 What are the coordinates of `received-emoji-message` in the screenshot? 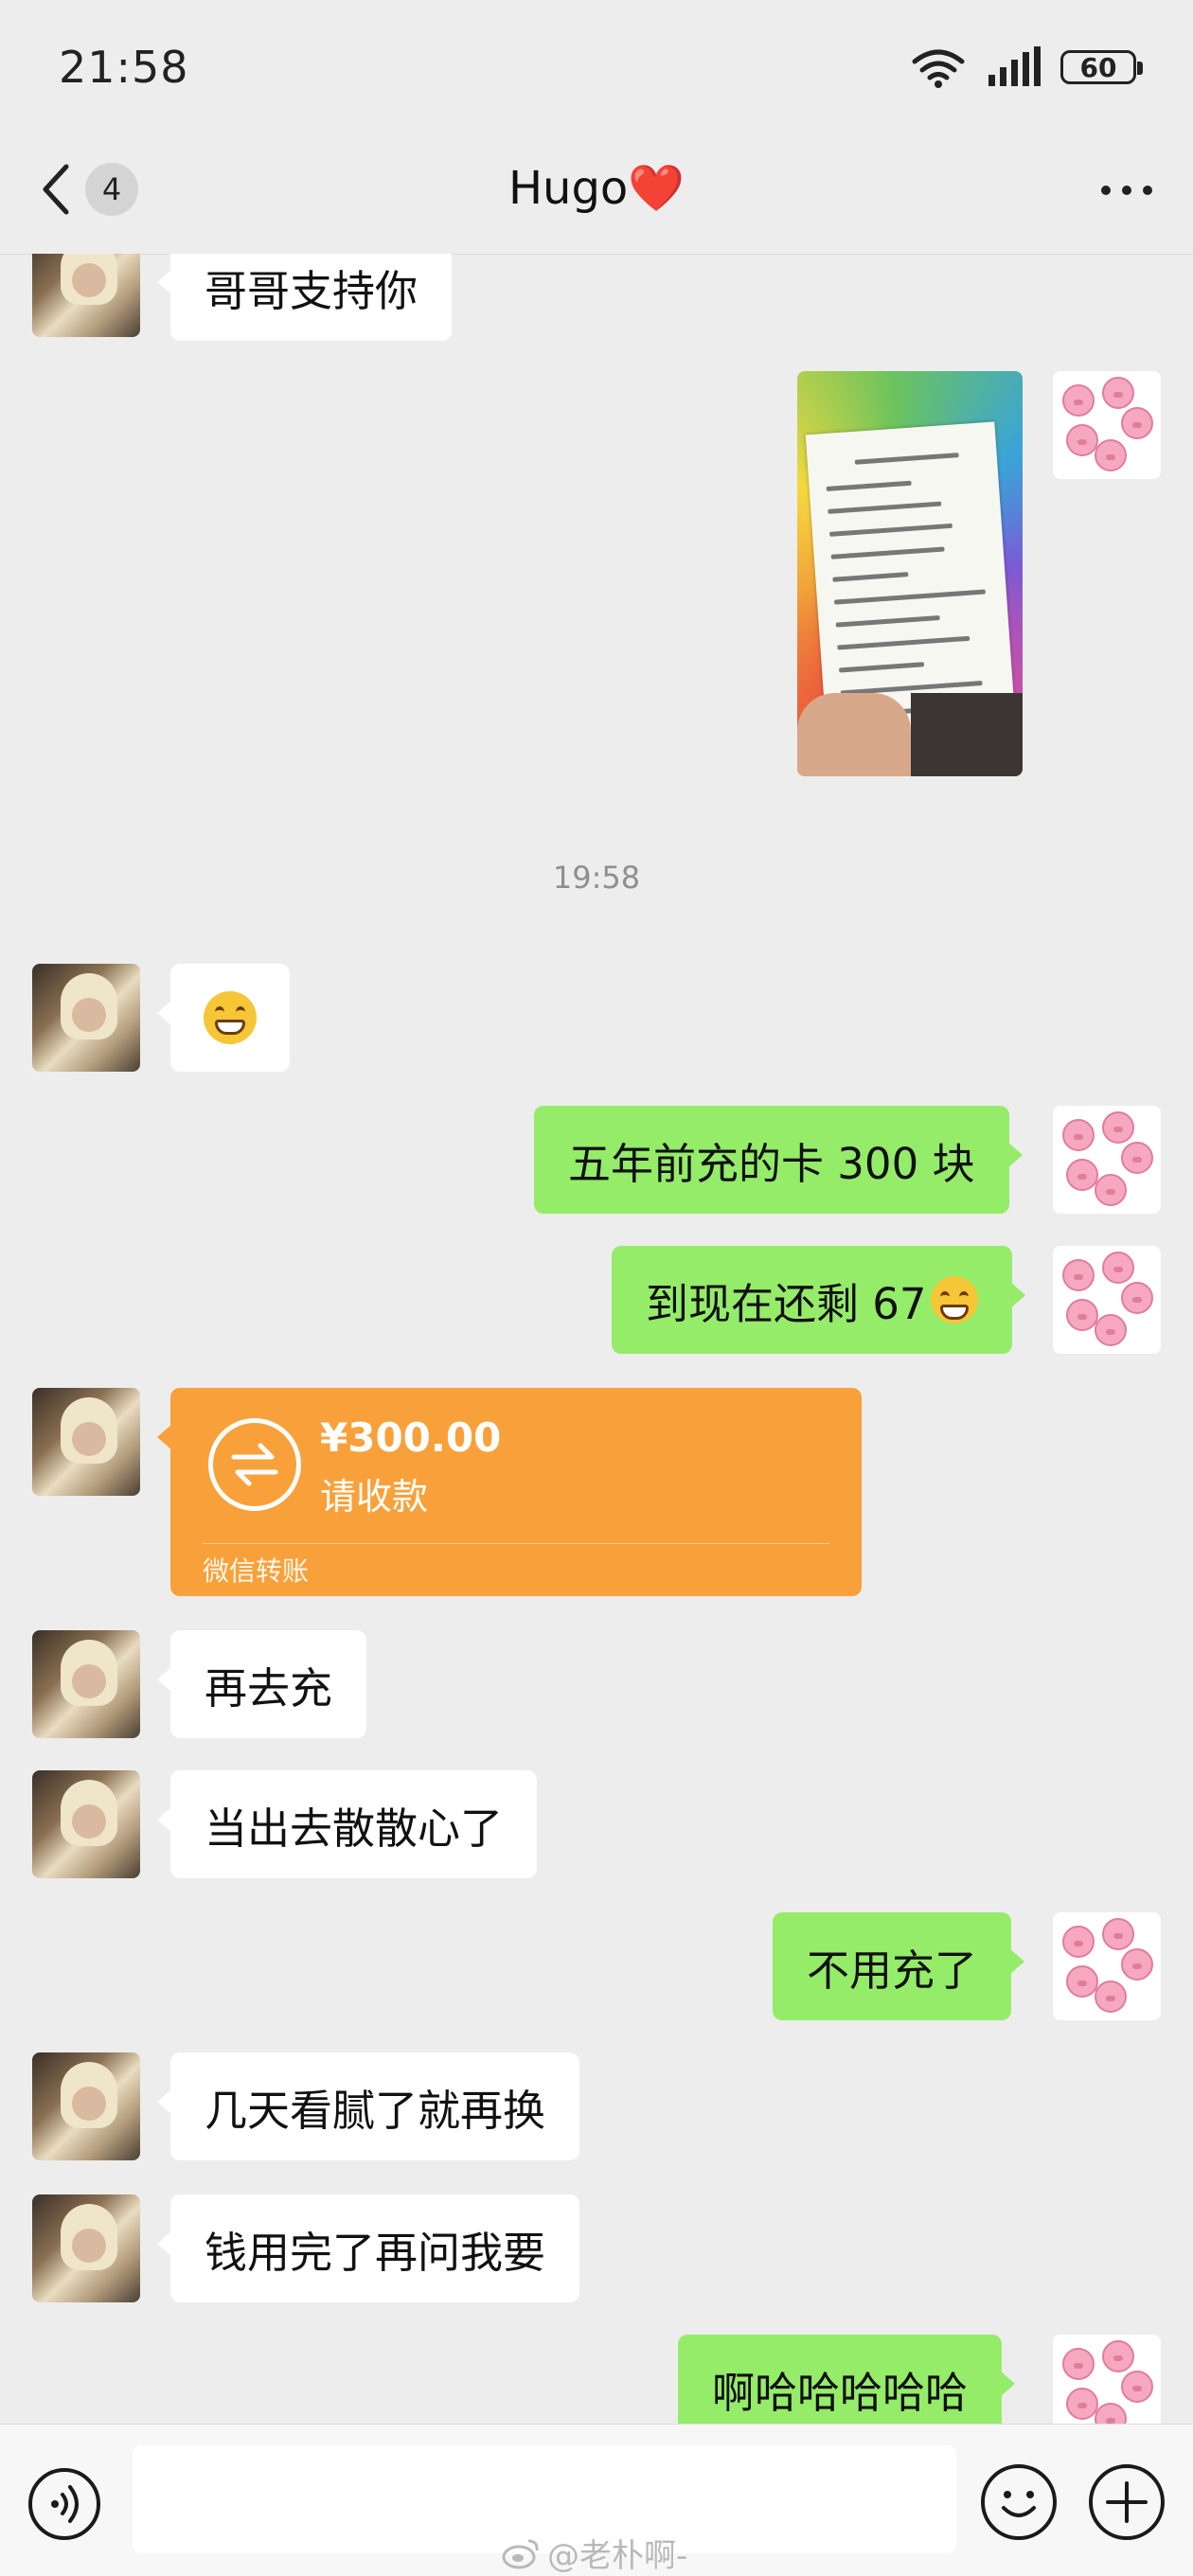 It's located at (223, 1018).